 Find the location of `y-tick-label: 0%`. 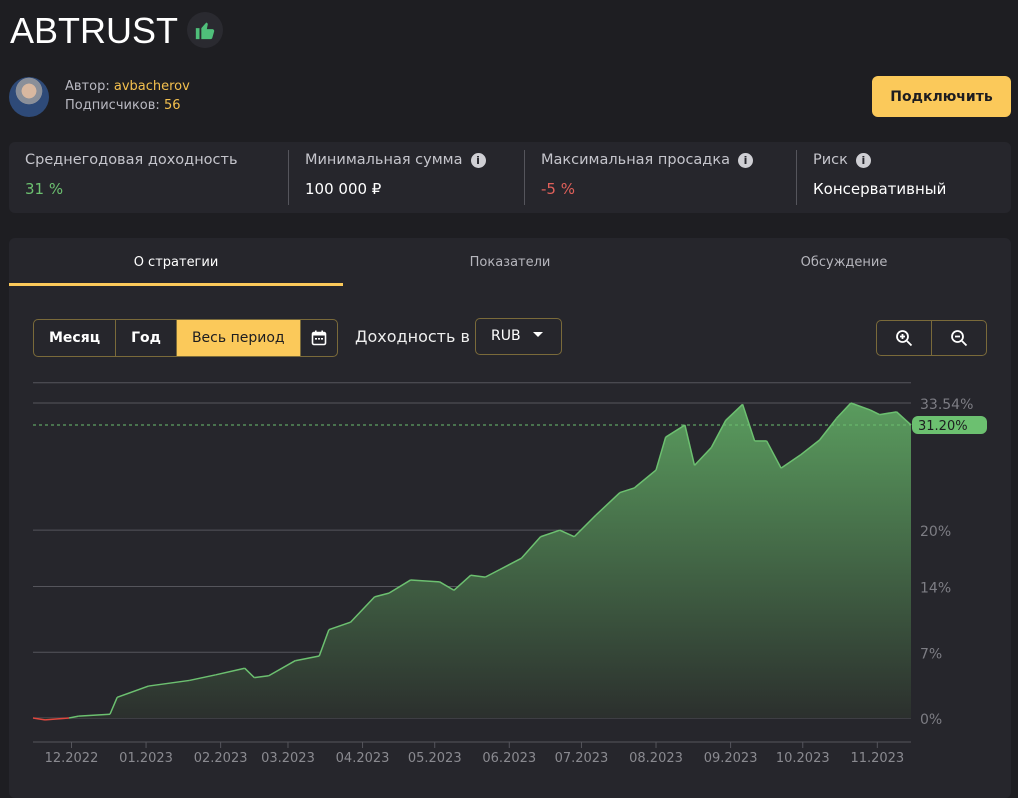

y-tick-label: 0% is located at coordinates (931, 720).